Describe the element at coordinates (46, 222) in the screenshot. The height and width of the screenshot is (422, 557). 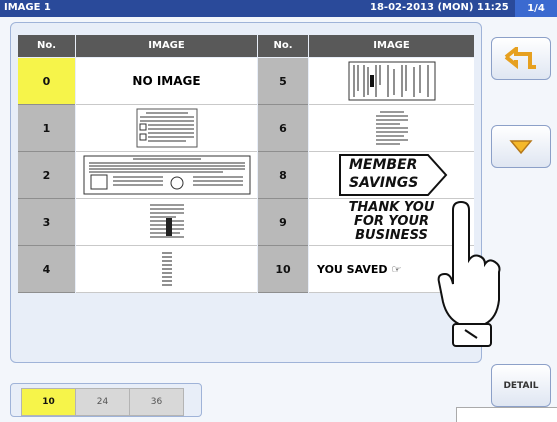
I see `row-no-3: 3` at that location.